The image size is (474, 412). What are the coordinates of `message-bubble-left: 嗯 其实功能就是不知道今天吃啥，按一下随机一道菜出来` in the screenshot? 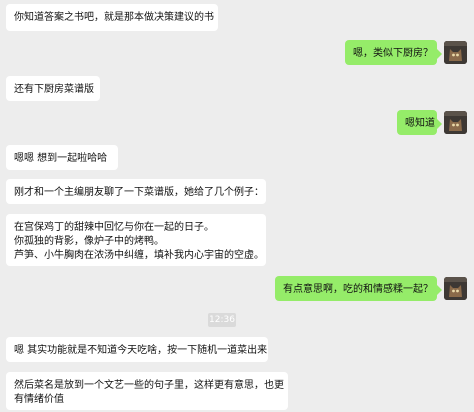 It's located at (137, 349).